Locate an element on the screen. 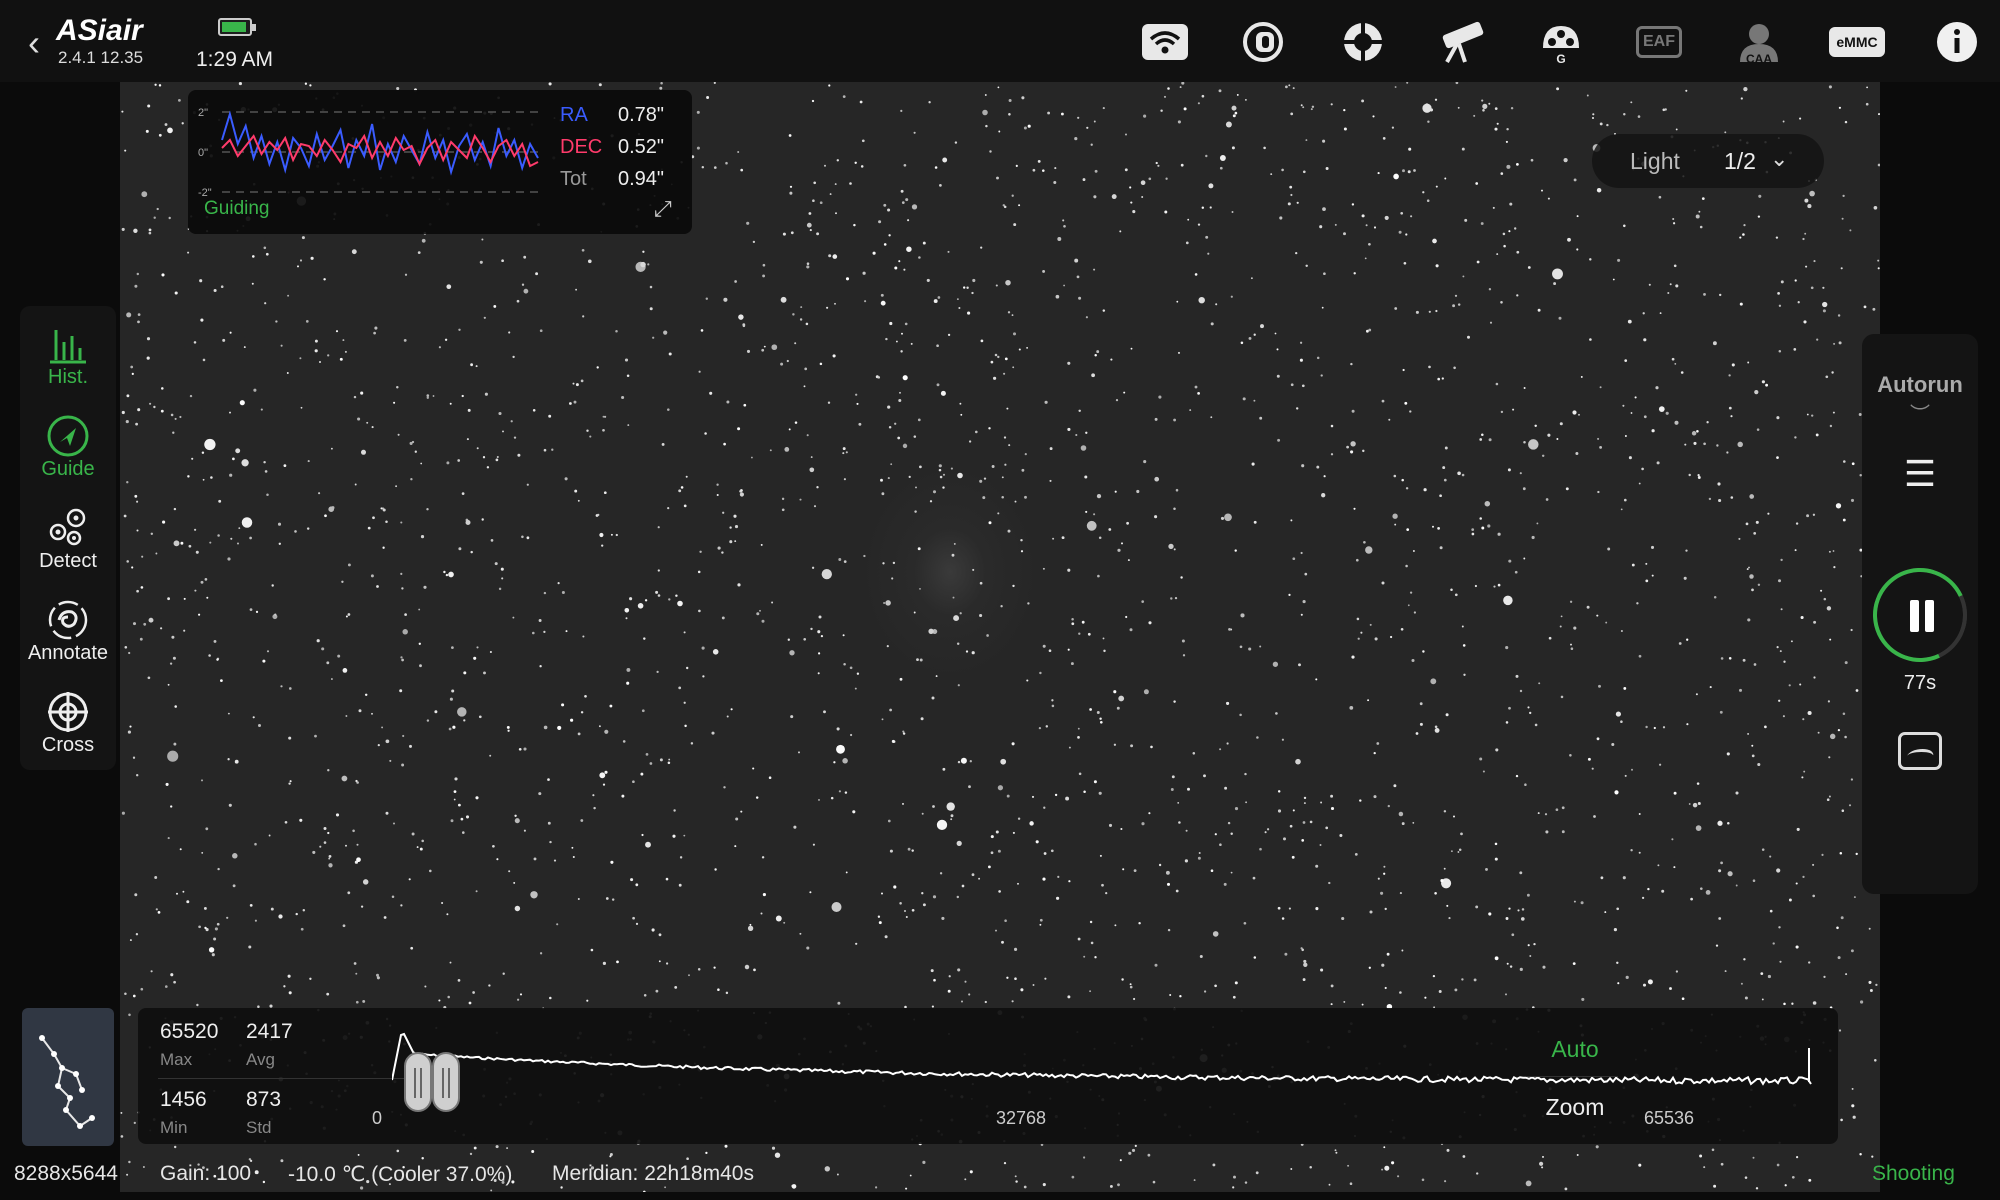  image-gallery-icon is located at coordinates (1920, 751).